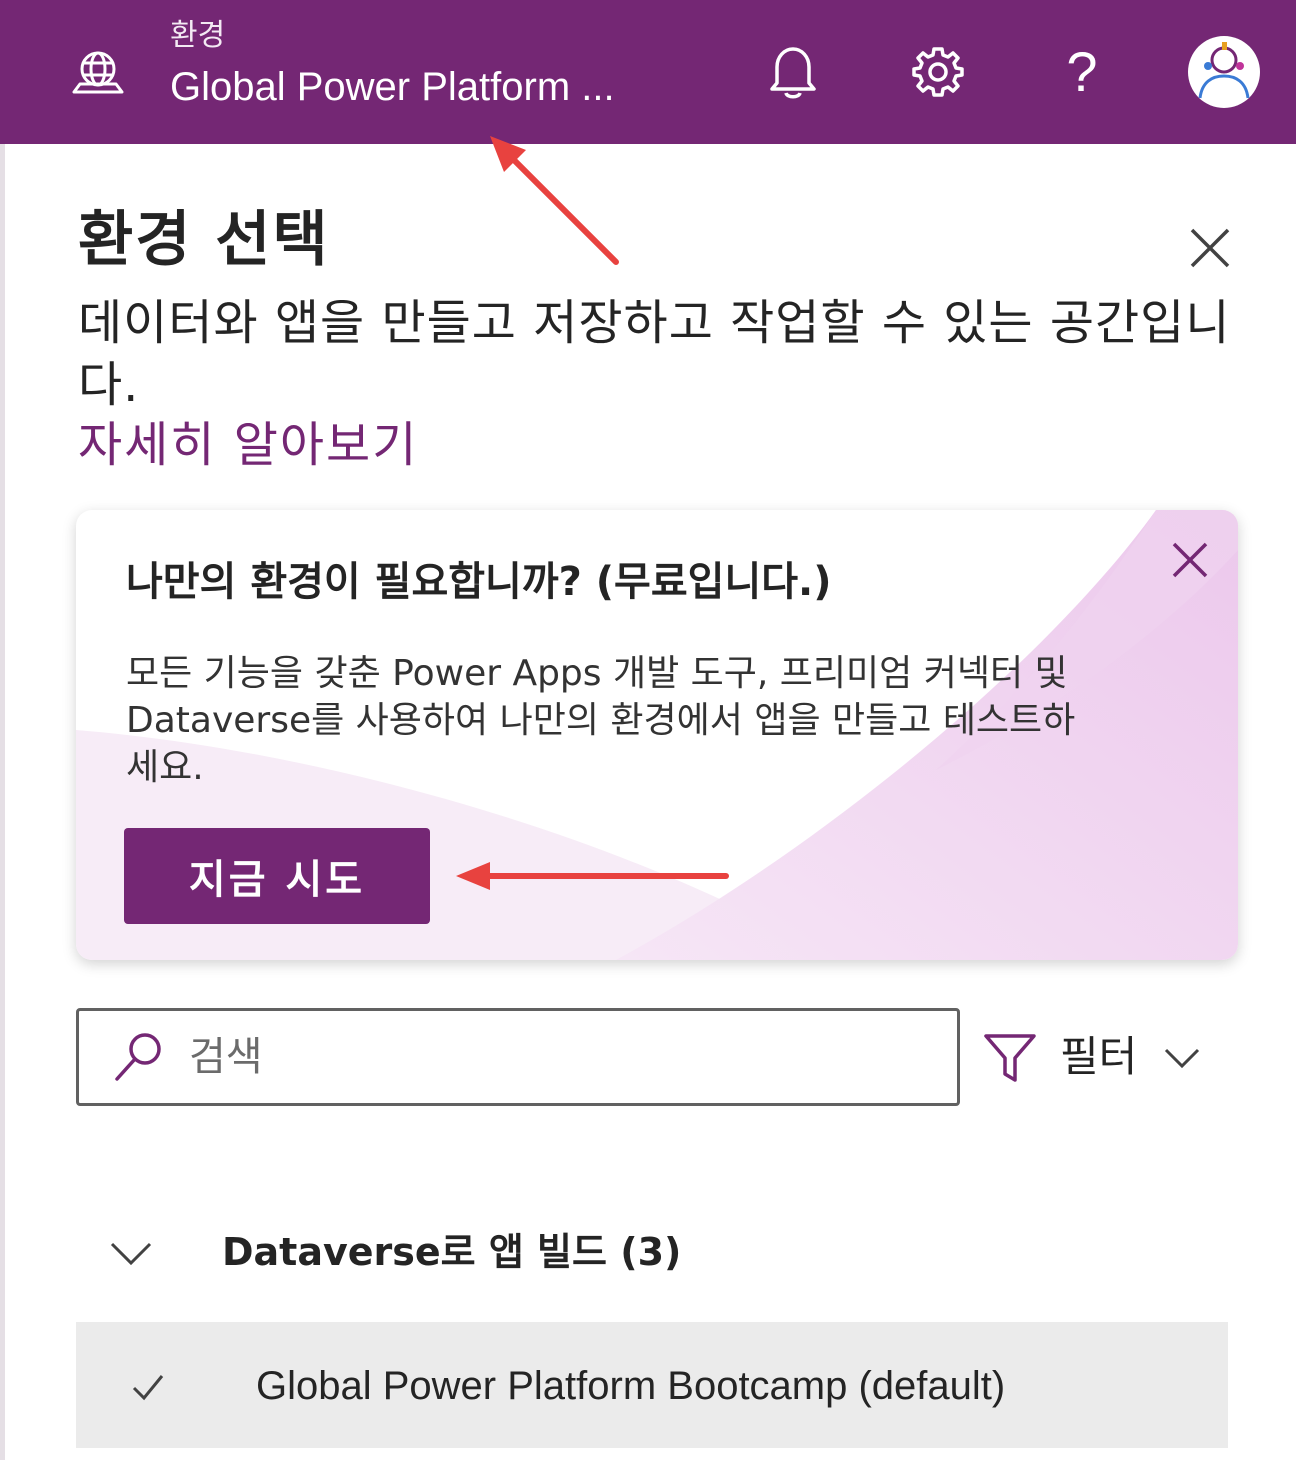  Describe the element at coordinates (1082, 72) in the screenshot. I see `help-button: ?` at that location.